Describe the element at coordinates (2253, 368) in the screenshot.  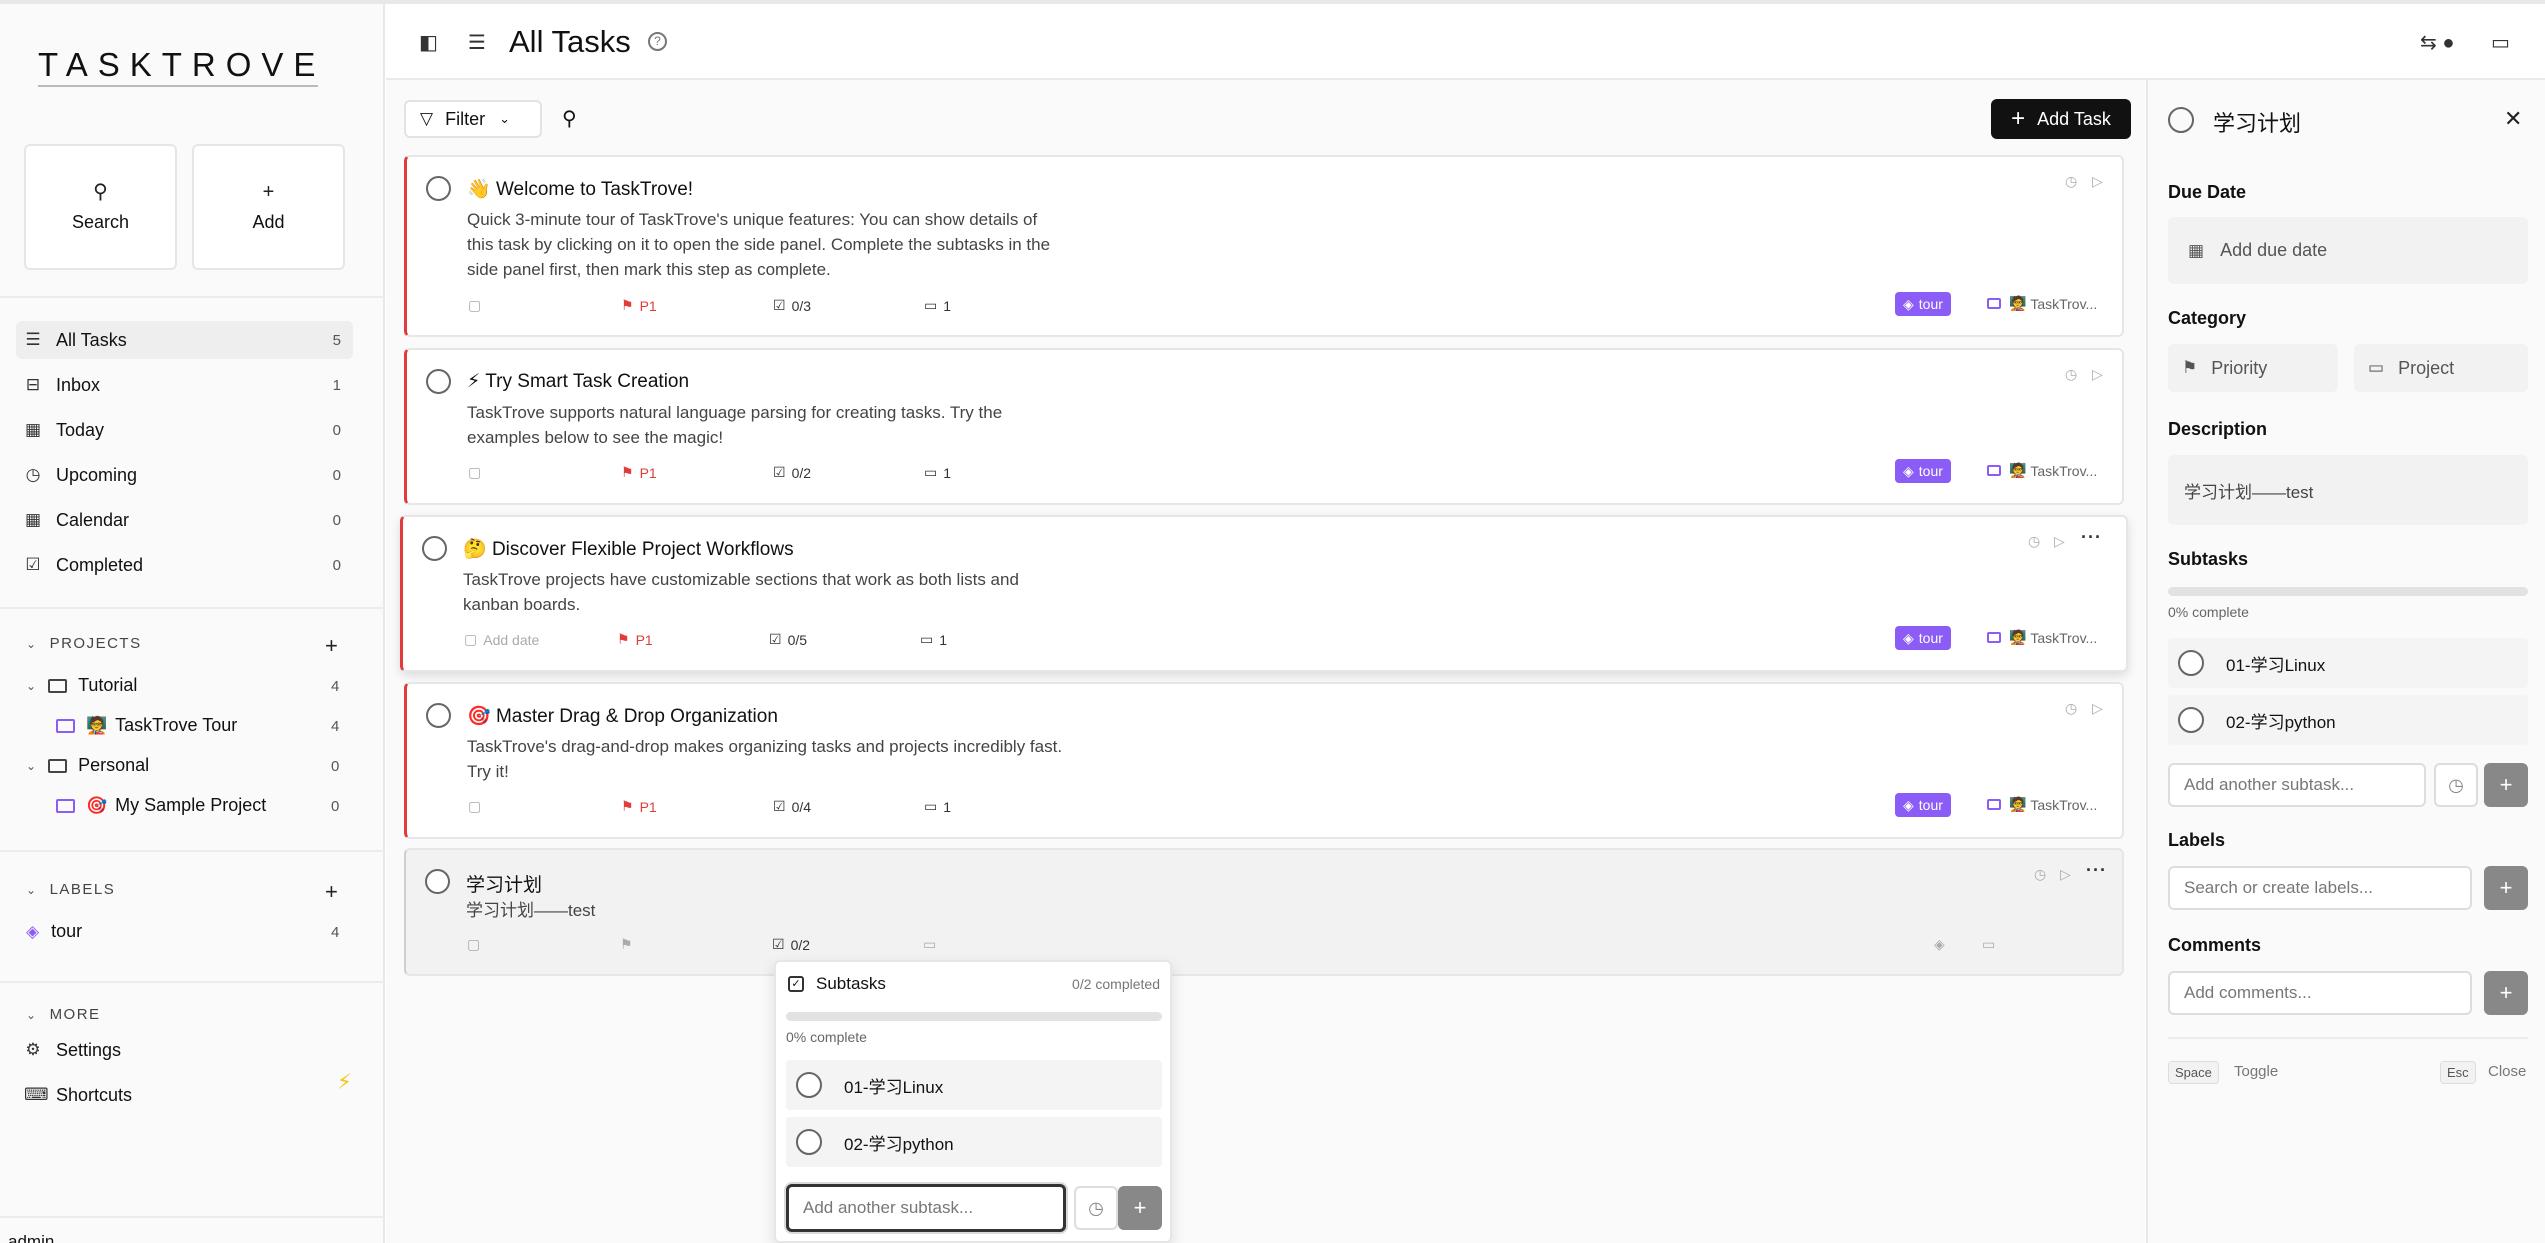
I see `priority-selector: ⚑ Priority` at that location.